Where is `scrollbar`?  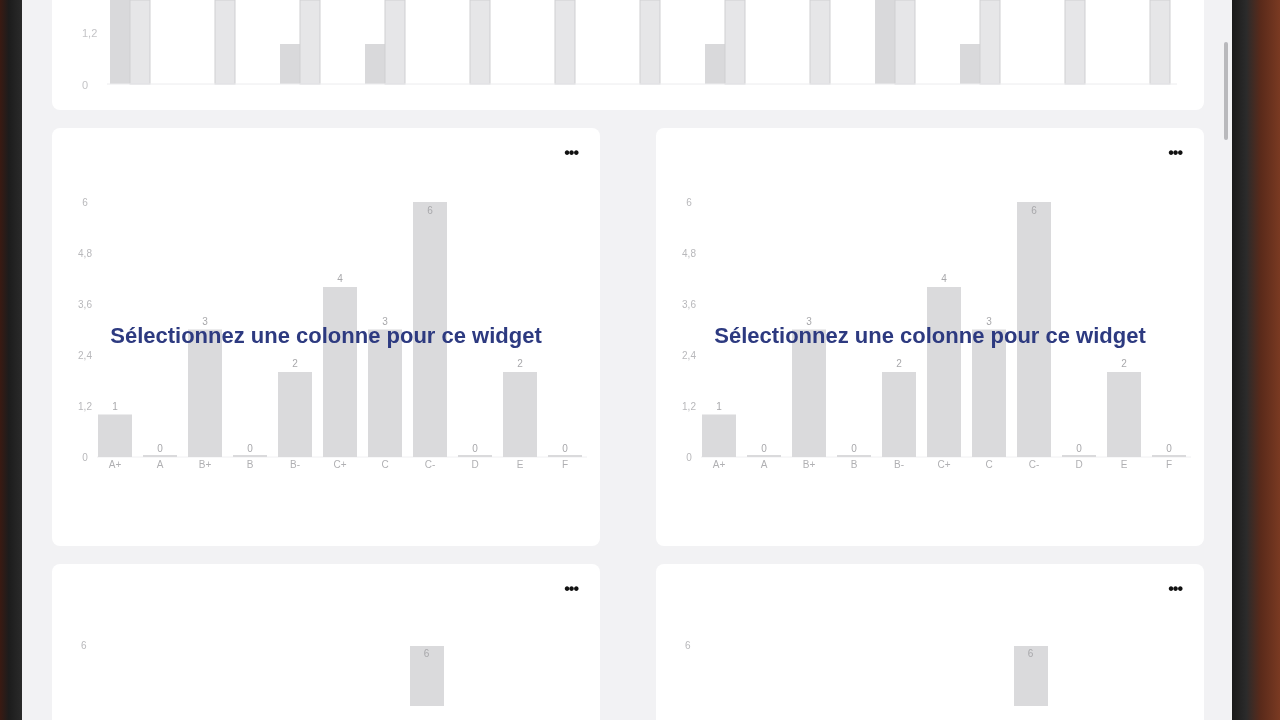
scrollbar is located at coordinates (1226, 91).